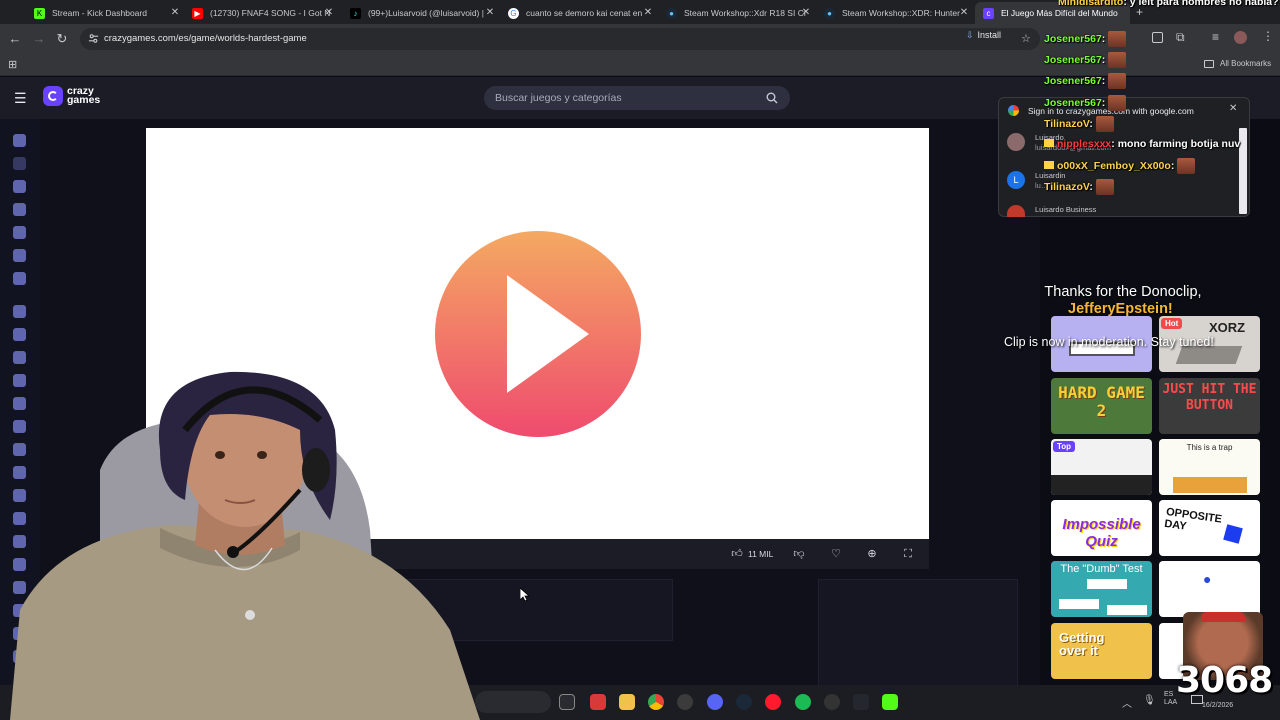 The height and width of the screenshot is (720, 1280). What do you see at coordinates (1091, 4) in the screenshot?
I see `chat-user: Minidisardito` at bounding box center [1091, 4].